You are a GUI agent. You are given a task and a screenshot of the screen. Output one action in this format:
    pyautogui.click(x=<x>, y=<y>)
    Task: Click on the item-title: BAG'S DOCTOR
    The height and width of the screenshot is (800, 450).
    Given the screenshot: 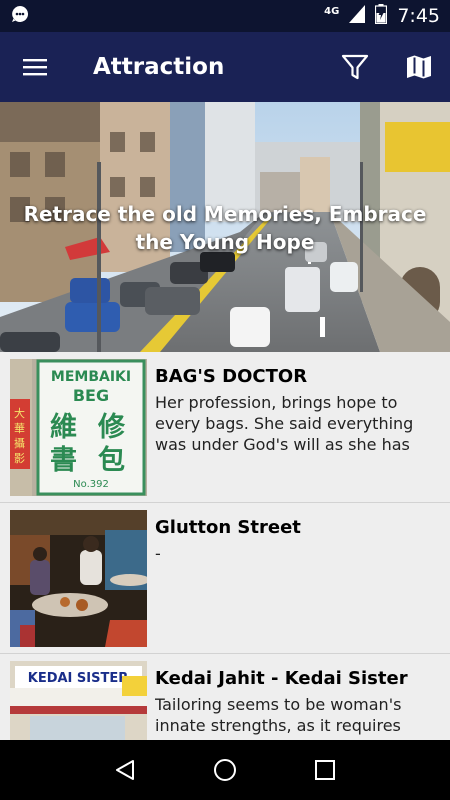 What is the action you would take?
    pyautogui.click(x=231, y=376)
    